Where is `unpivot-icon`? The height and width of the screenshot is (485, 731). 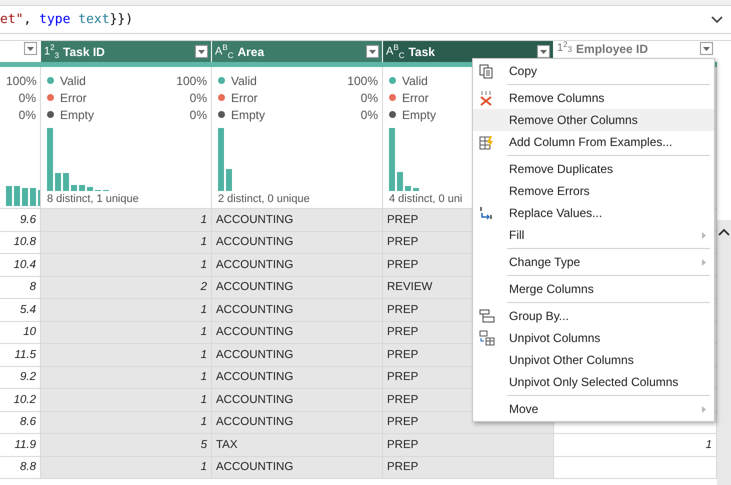
unpivot-icon is located at coordinates (487, 338).